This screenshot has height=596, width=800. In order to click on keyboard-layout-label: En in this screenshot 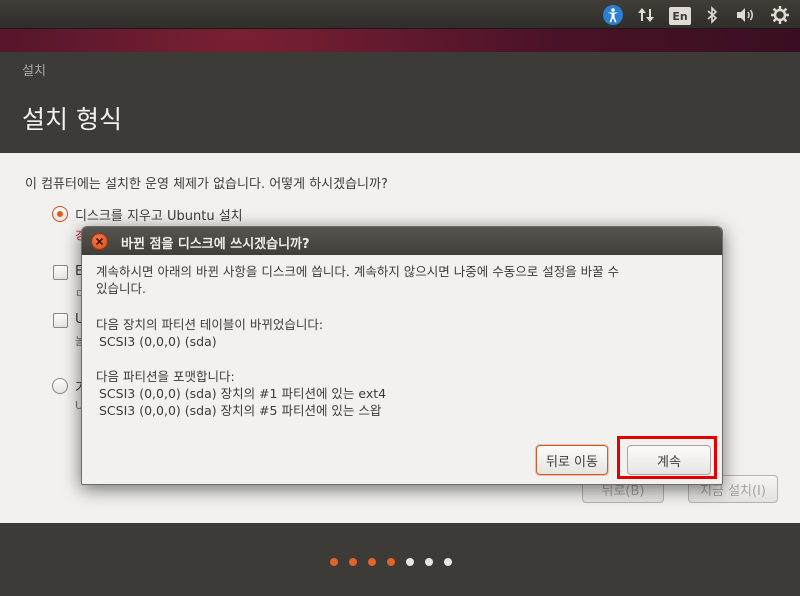, I will do `click(680, 16)`.